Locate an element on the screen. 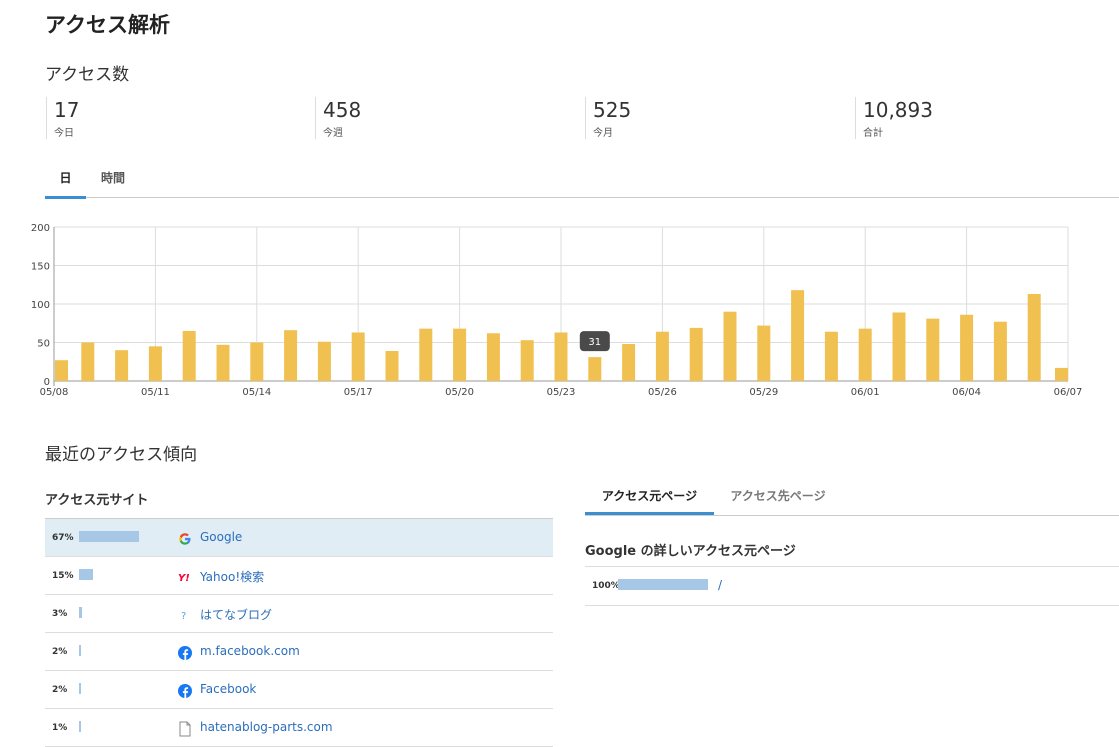  y-tick-label: 100 is located at coordinates (40, 305).